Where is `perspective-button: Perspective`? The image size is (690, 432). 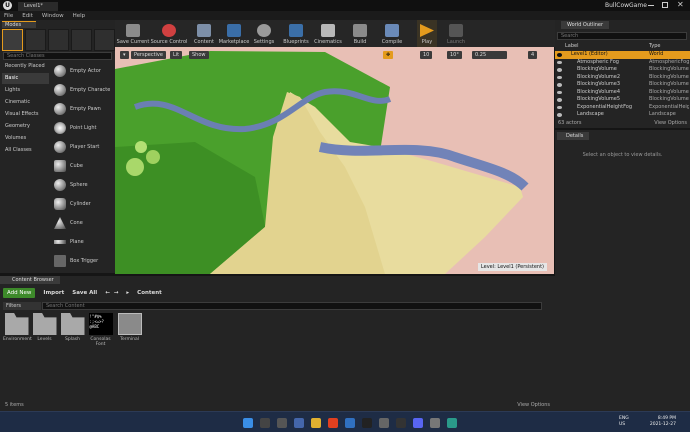 perspective-button: Perspective is located at coordinates (148, 55).